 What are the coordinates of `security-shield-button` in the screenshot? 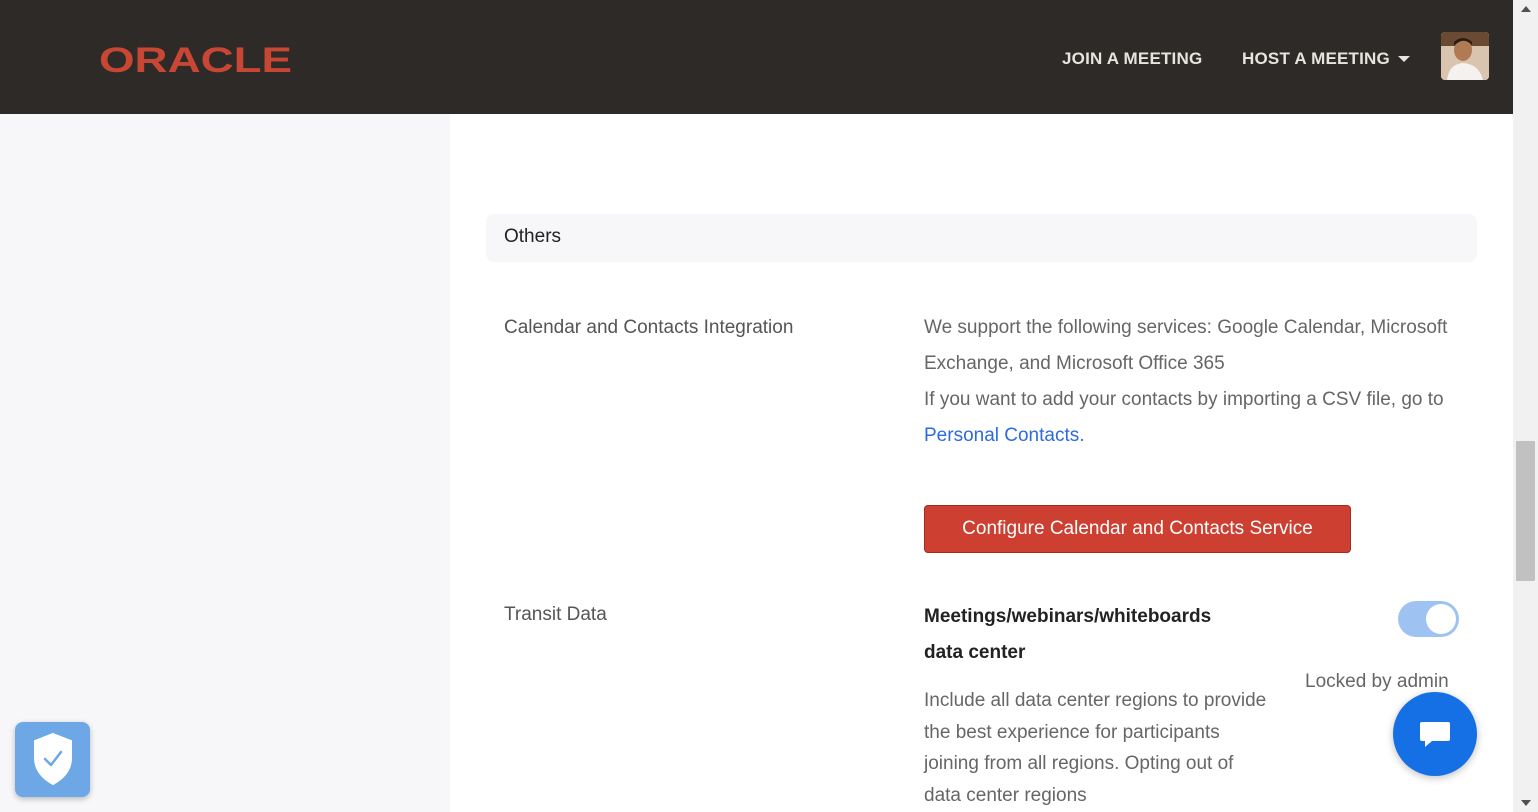 It's located at (52, 759).